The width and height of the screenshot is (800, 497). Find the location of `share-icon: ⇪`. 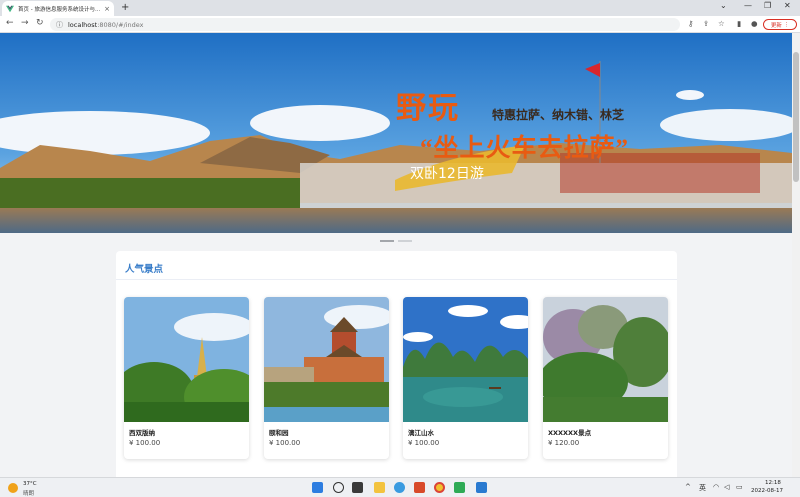

share-icon: ⇪ is located at coordinates (706, 23).